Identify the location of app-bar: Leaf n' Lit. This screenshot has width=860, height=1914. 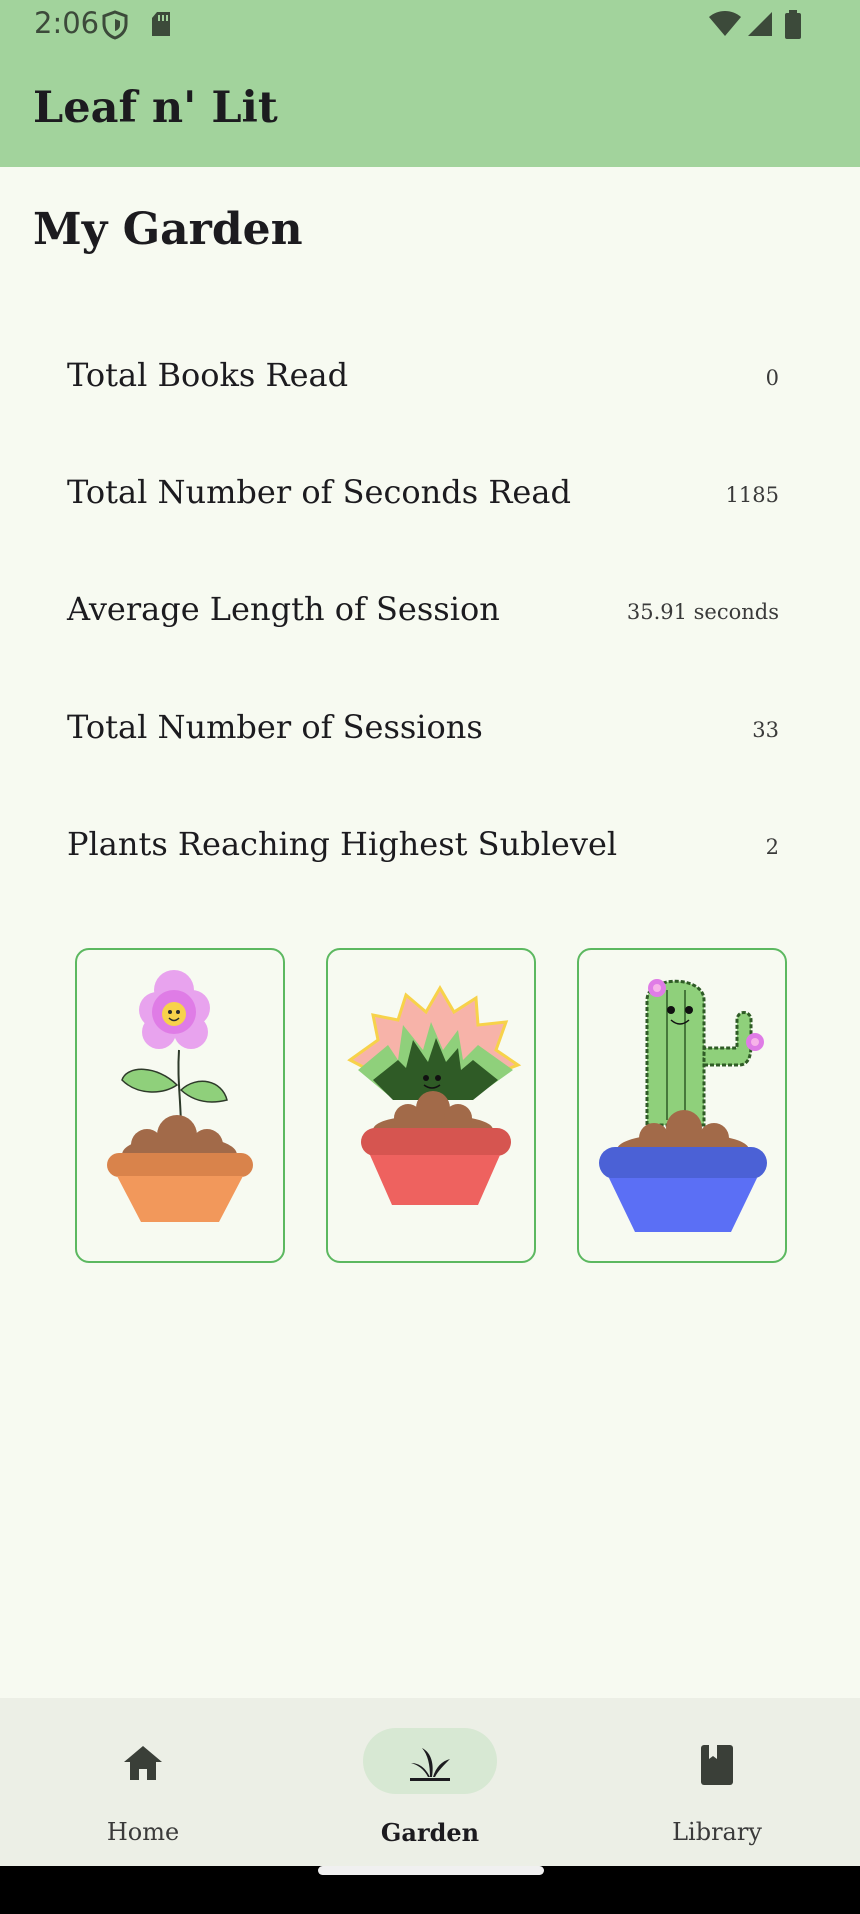
(430, 108).